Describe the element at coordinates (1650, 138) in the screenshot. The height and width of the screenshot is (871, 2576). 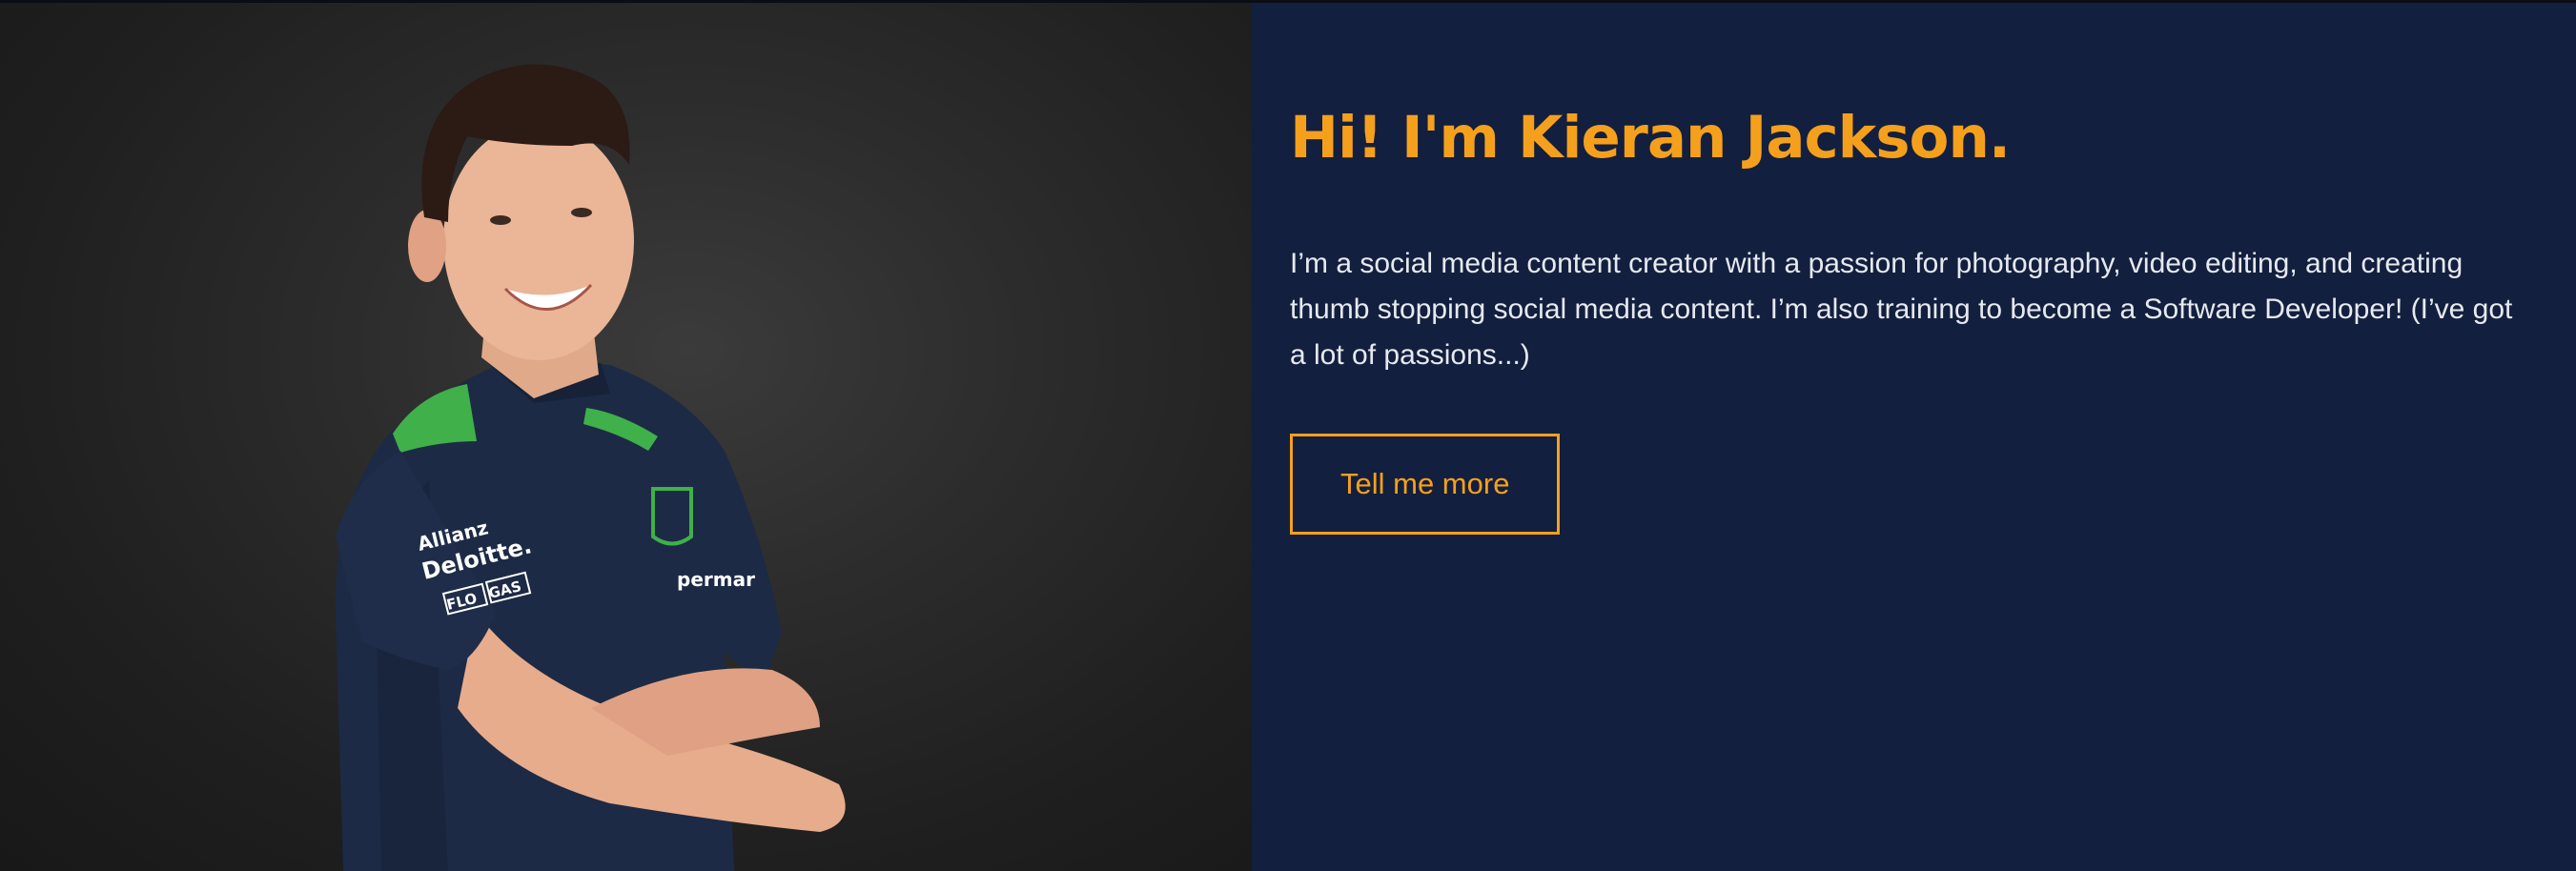
I see `page-title: Hi! I'm Kieran Jackson.` at that location.